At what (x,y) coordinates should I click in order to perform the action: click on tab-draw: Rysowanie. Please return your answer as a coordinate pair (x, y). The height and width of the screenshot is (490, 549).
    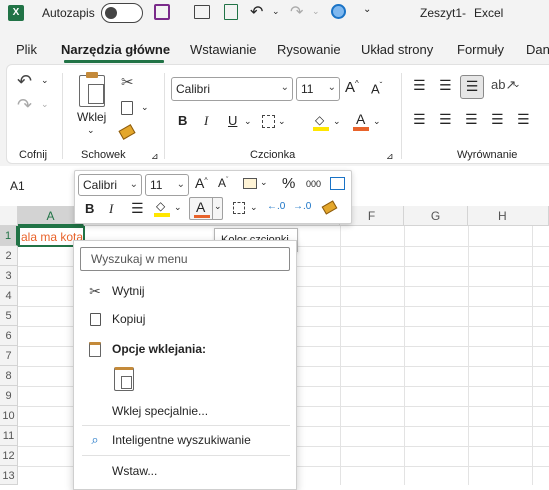
    Looking at the image, I should click on (309, 49).